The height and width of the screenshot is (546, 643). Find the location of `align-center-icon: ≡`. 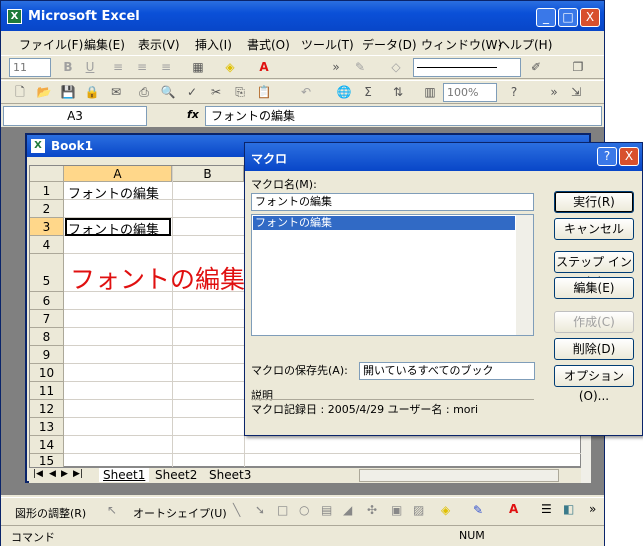

align-center-icon: ≡ is located at coordinates (142, 67).